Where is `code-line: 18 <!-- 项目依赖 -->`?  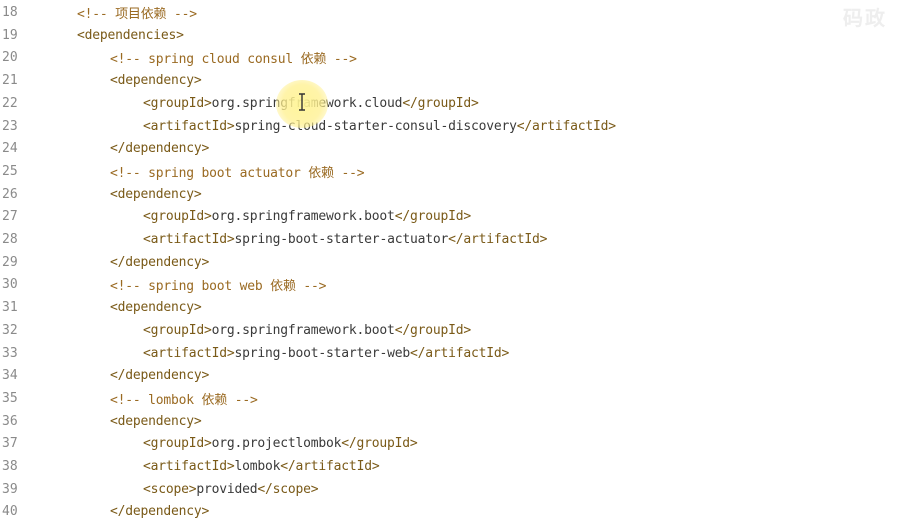
code-line: 18 <!-- 项目依赖 --> is located at coordinates (450, 12).